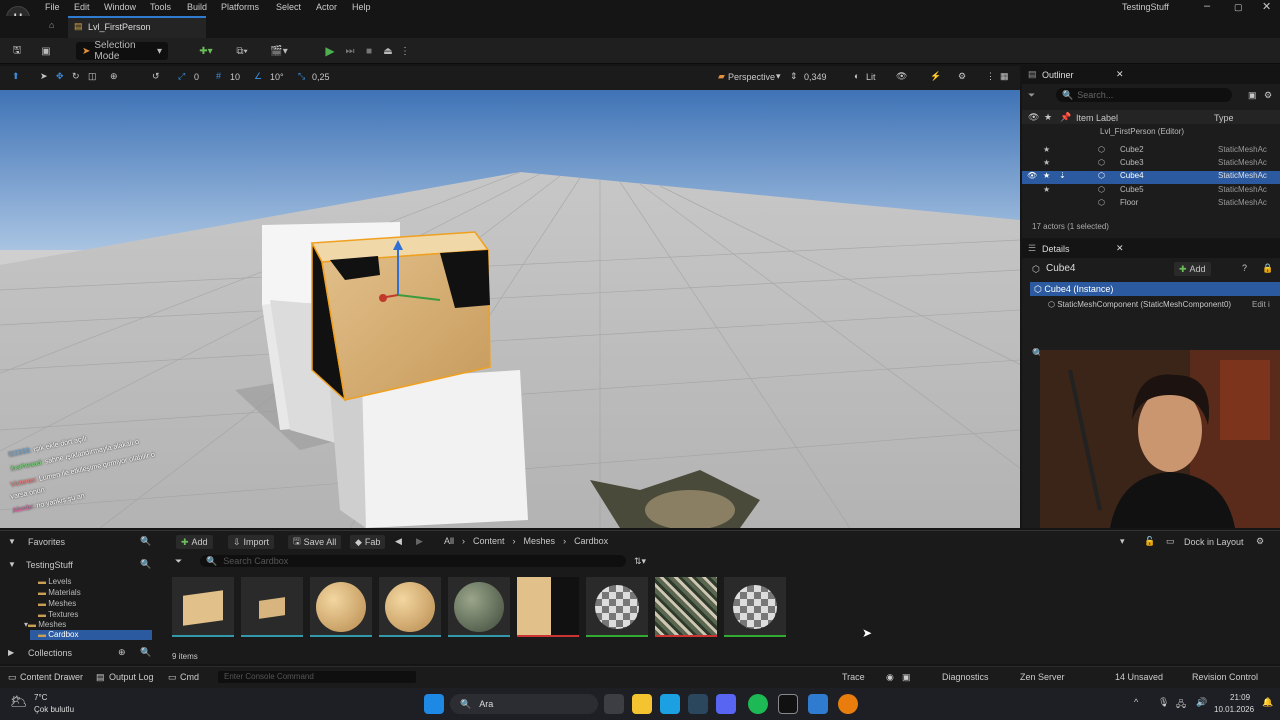  What do you see at coordinates (1181, 705) in the screenshot?
I see `network-icon: 🖧` at bounding box center [1181, 705].